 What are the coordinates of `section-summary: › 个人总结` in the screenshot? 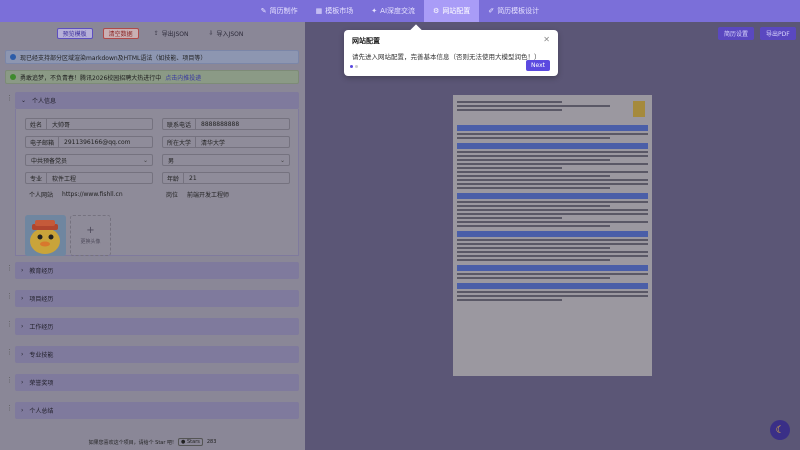 It's located at (157, 410).